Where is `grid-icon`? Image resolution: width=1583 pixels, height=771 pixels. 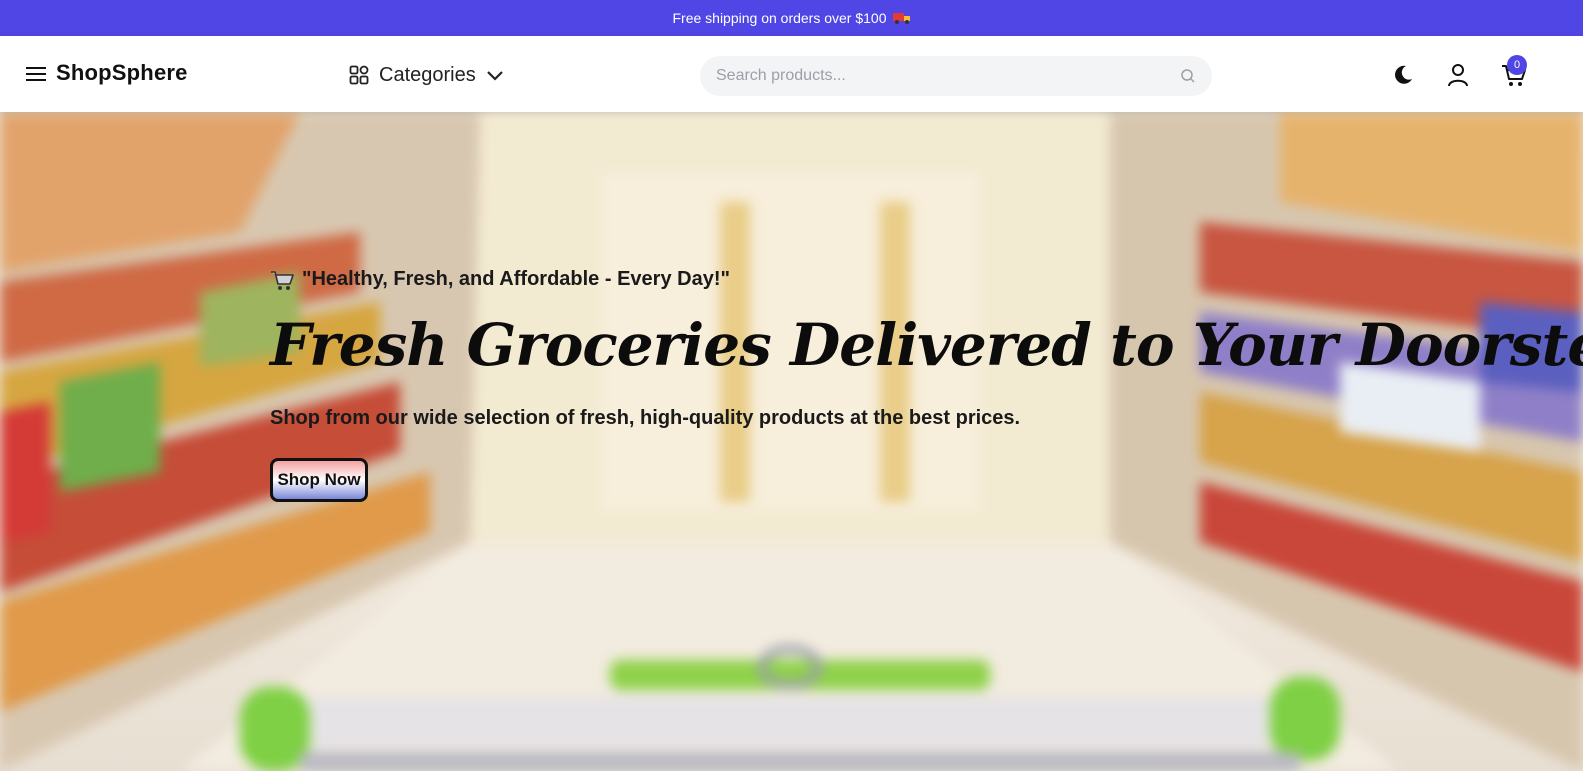
grid-icon is located at coordinates (359, 75).